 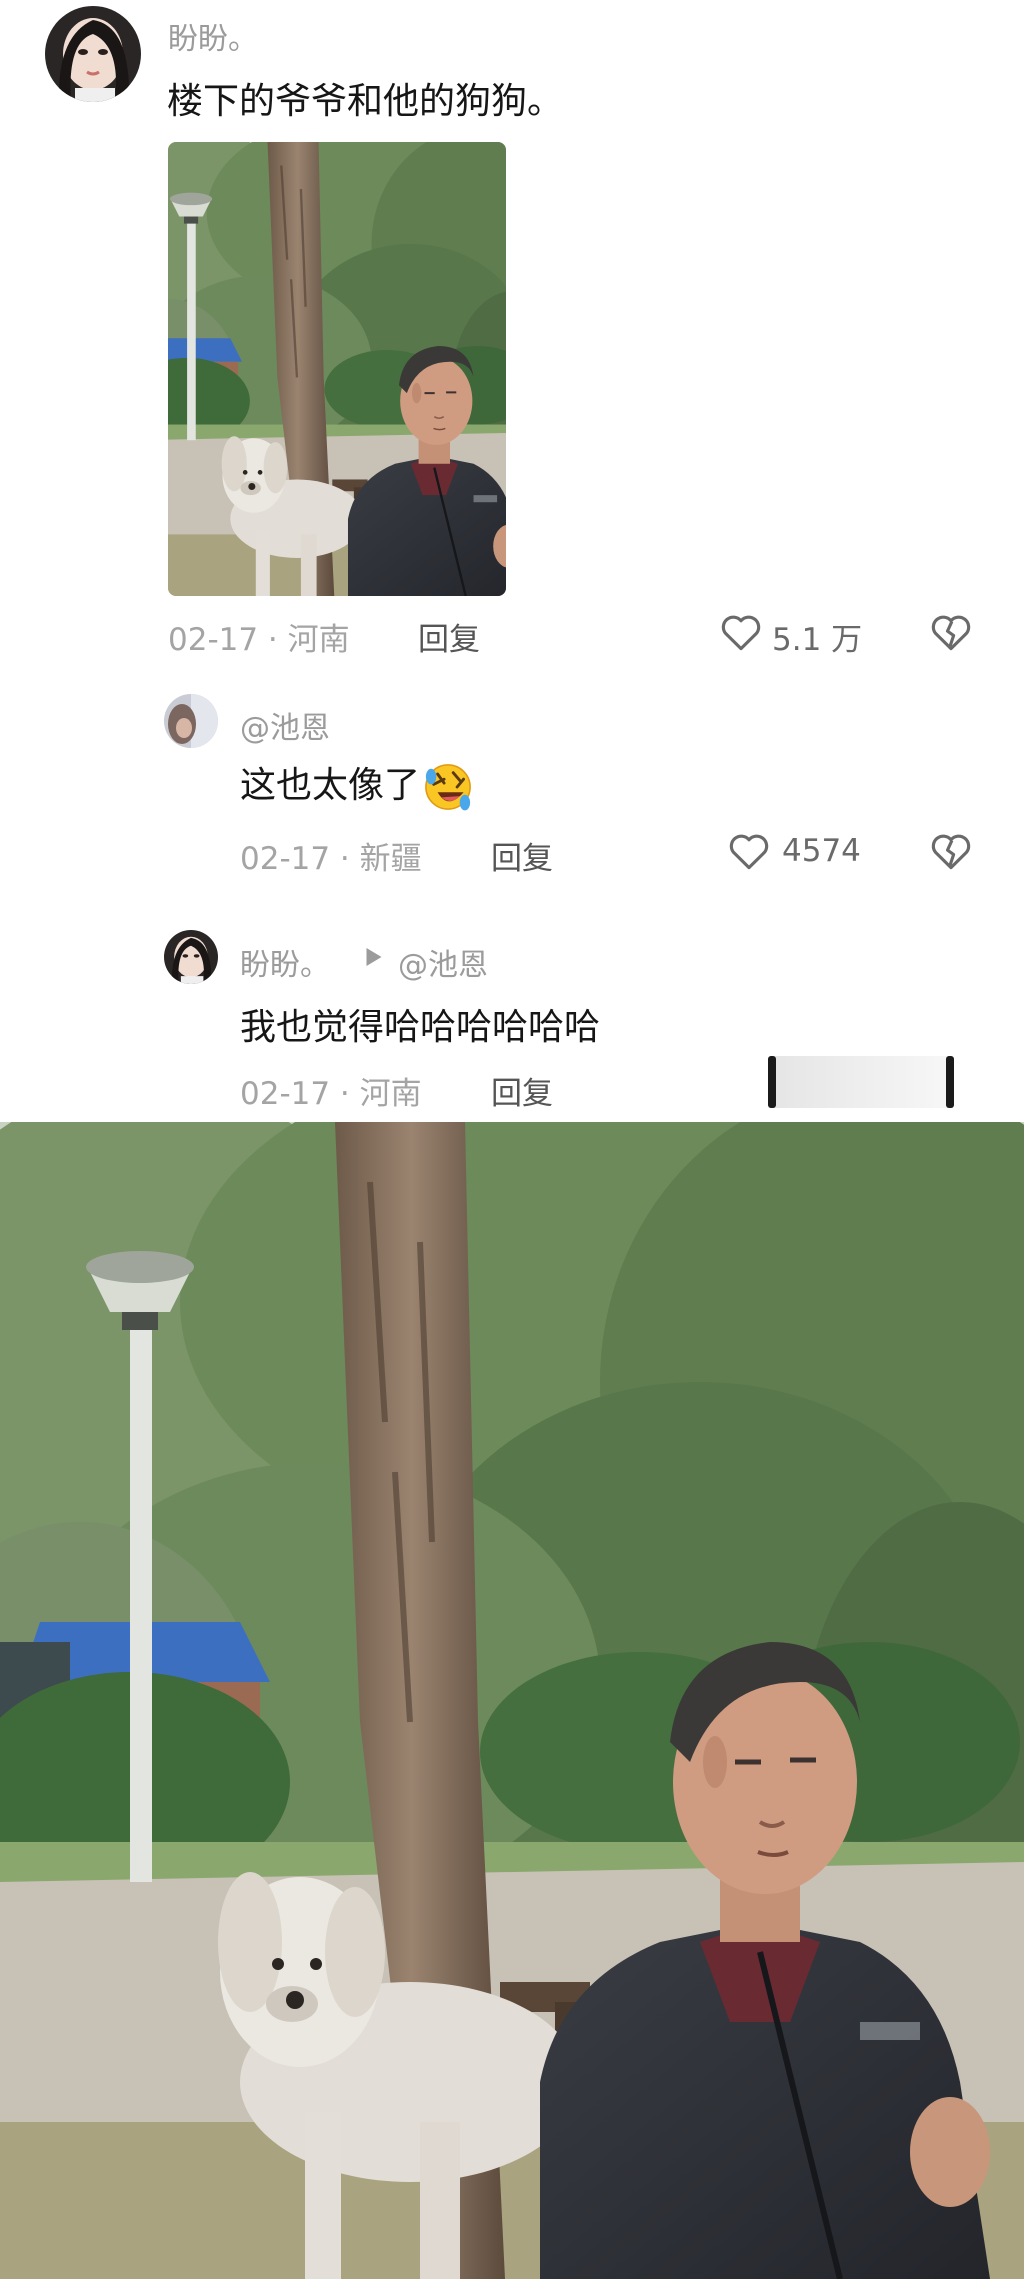 What do you see at coordinates (374, 957) in the screenshot?
I see `play-triangle-icon` at bounding box center [374, 957].